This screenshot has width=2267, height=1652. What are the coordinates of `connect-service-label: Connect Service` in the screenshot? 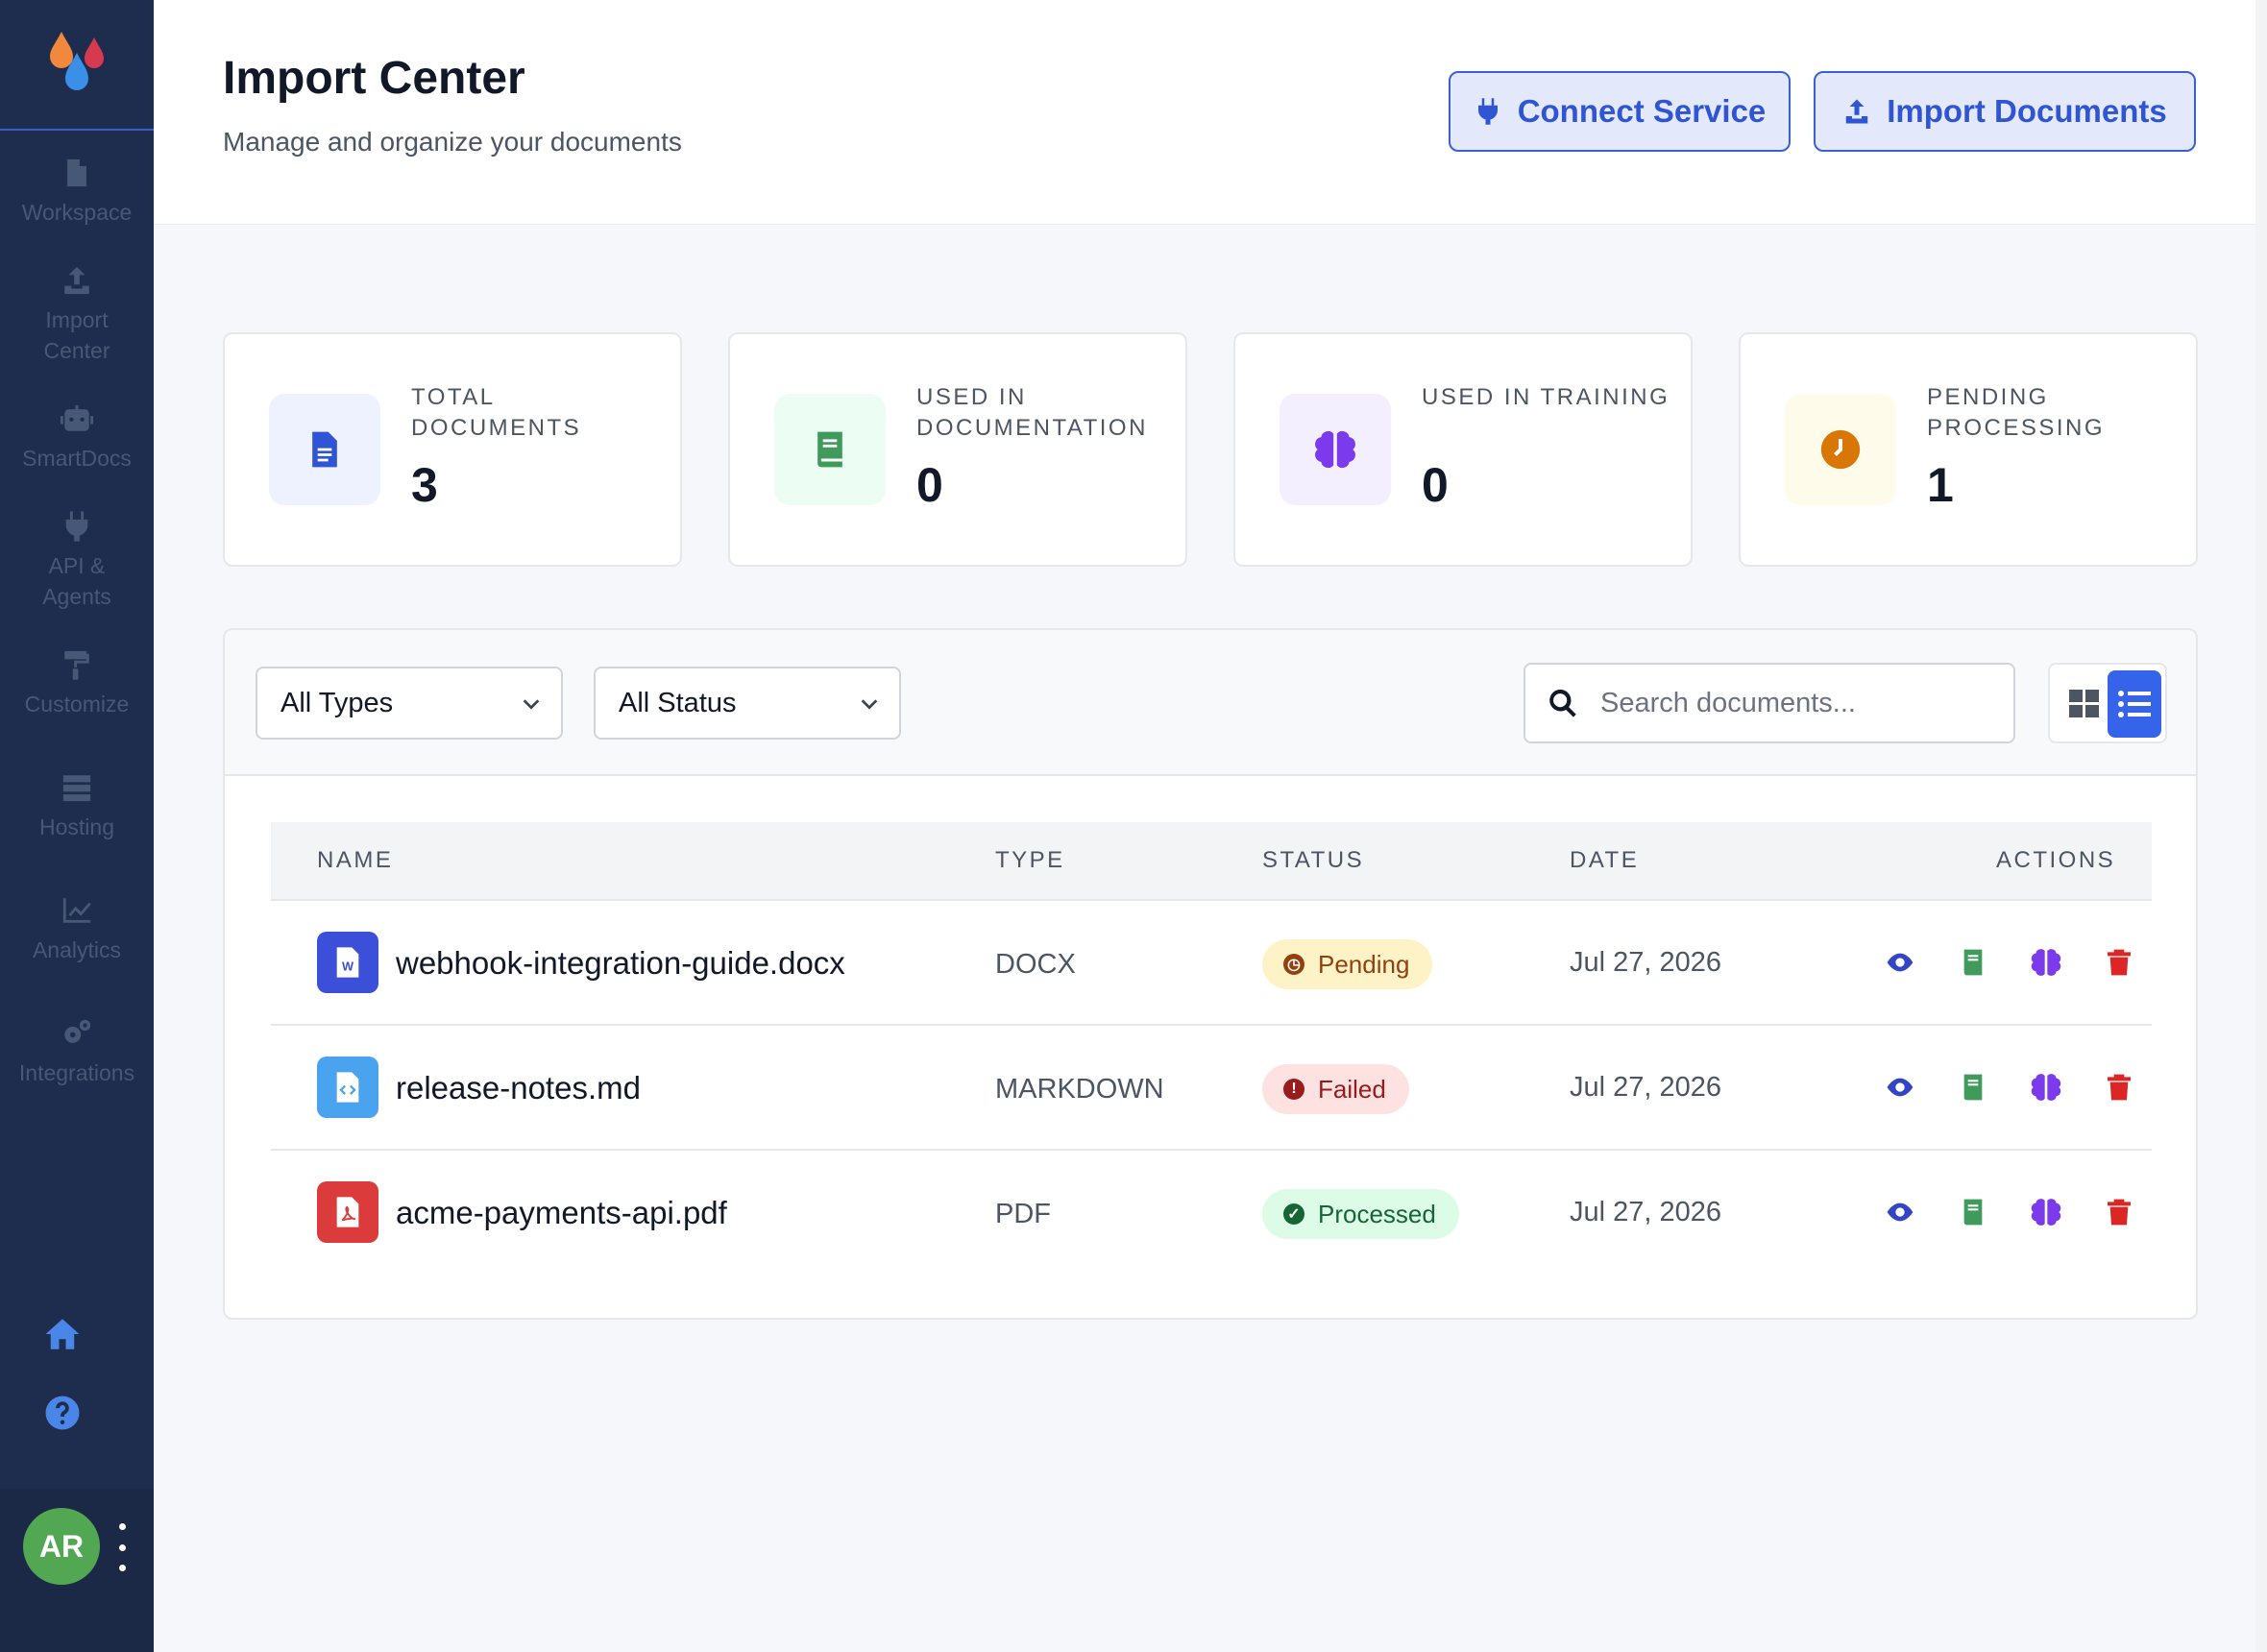 It's located at (1642, 111).